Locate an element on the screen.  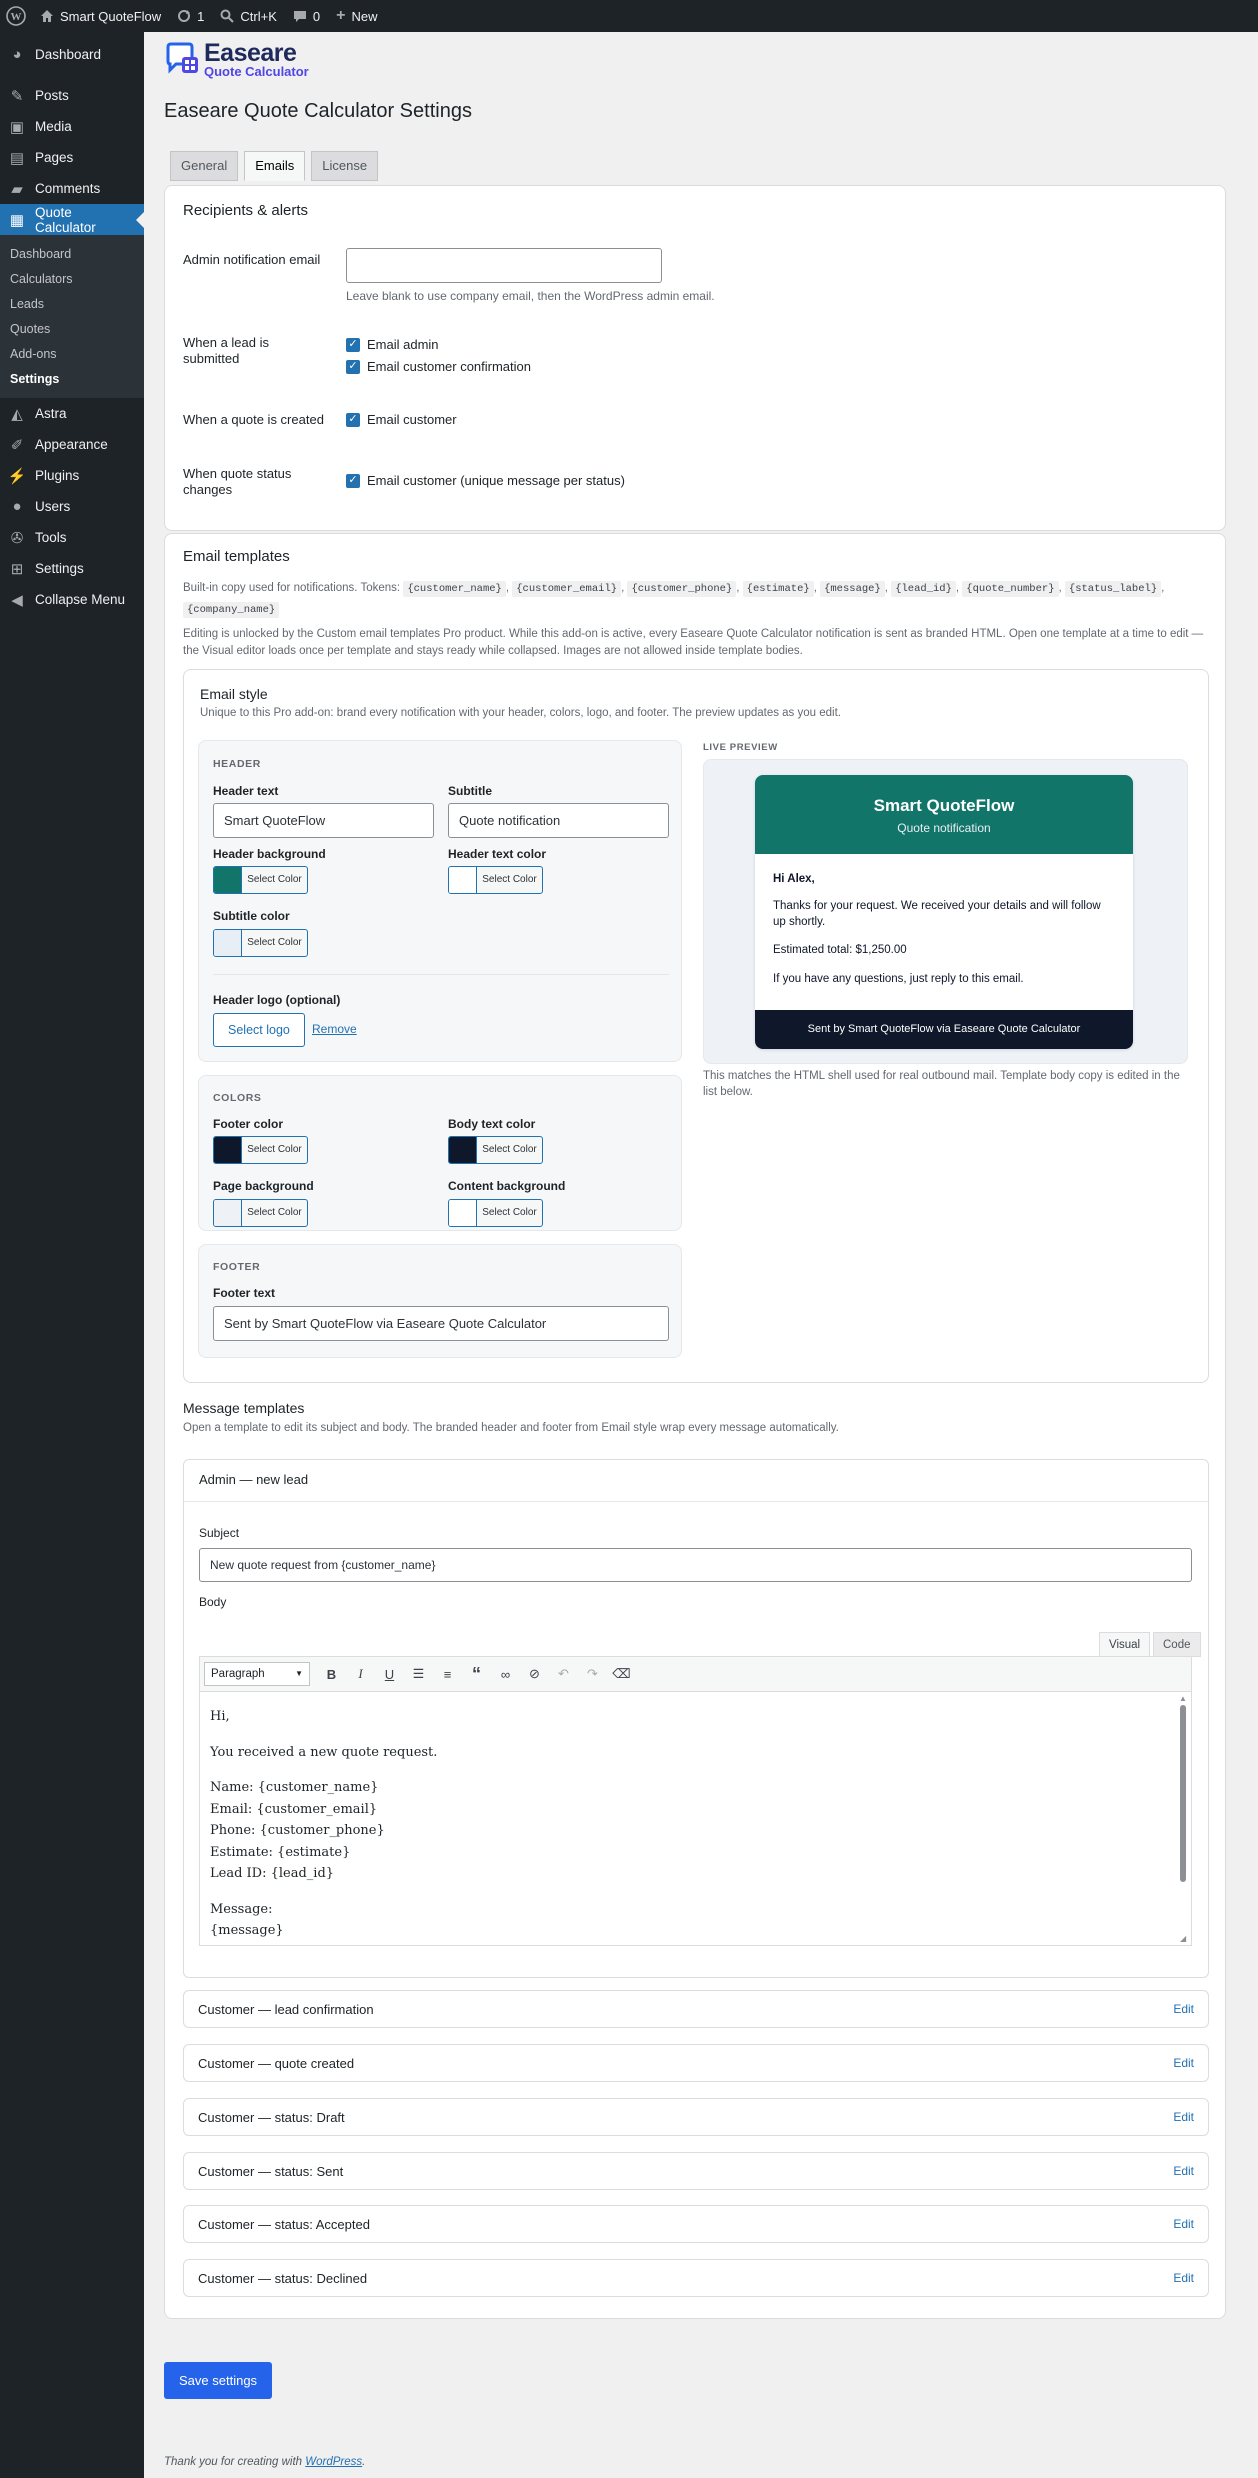
live-preview-caption: LIVE PREVIEW is located at coordinates (740, 747).